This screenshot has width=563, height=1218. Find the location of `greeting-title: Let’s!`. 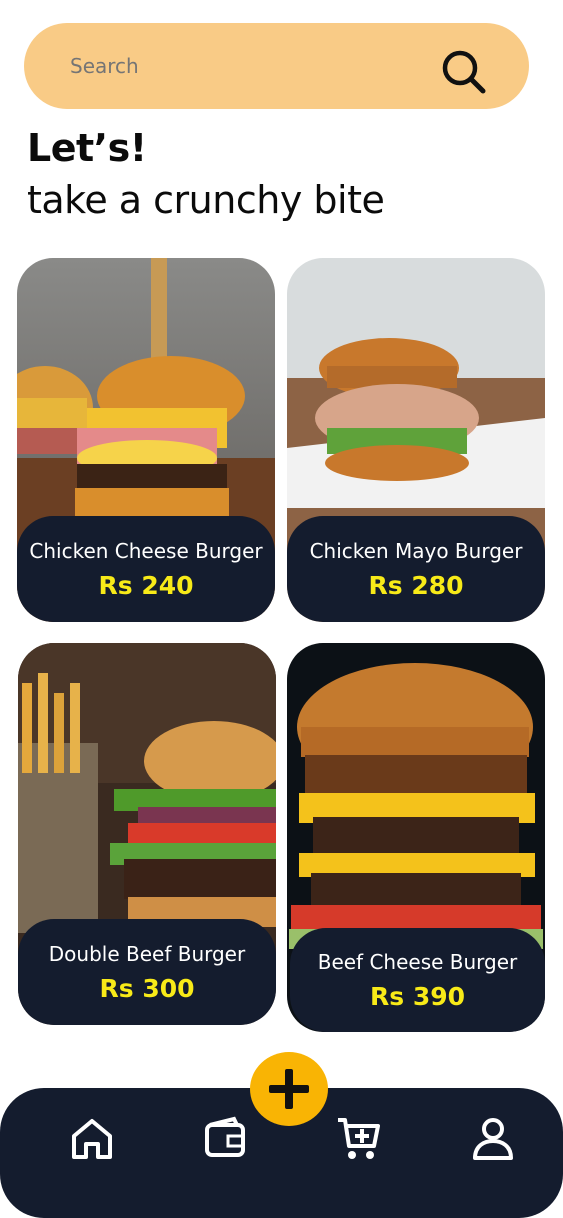

greeting-title: Let’s! is located at coordinates (87, 148).